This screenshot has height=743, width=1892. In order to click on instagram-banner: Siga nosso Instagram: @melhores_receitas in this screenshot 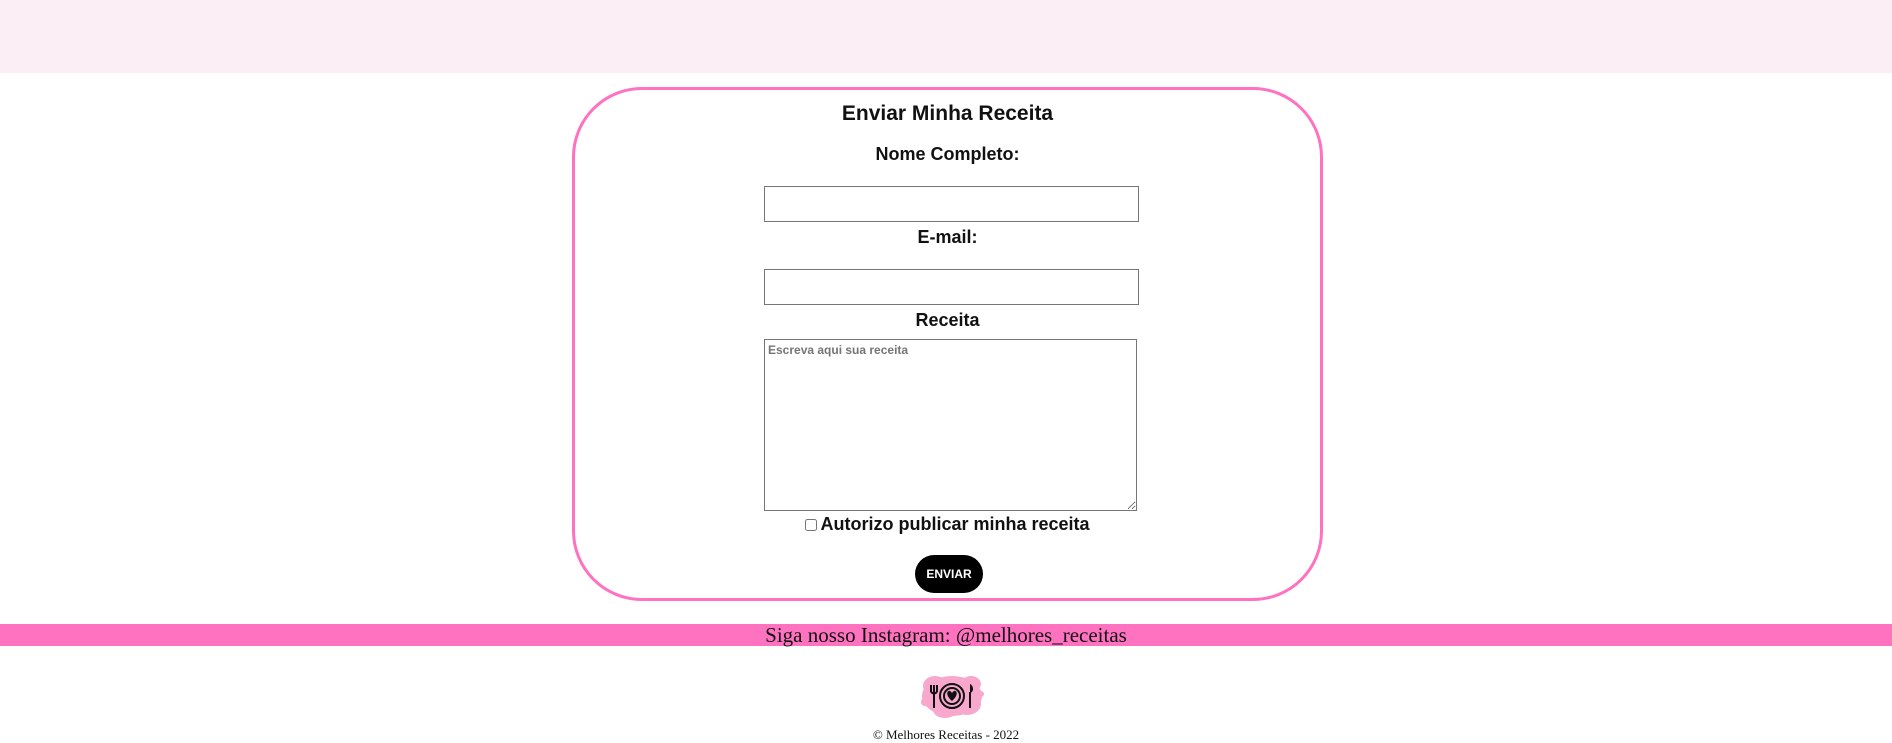, I will do `click(946, 635)`.